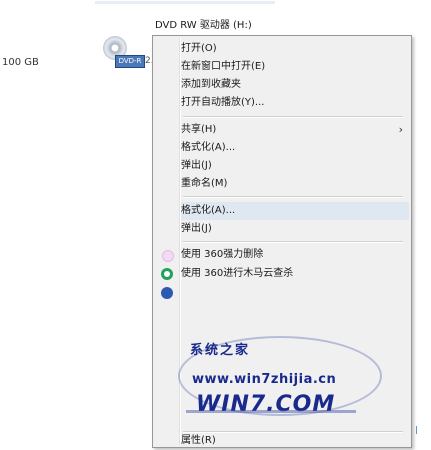 This screenshot has width=431, height=450. Describe the element at coordinates (130, 61) in the screenshot. I see `dvd-badge: DVD-R` at that location.